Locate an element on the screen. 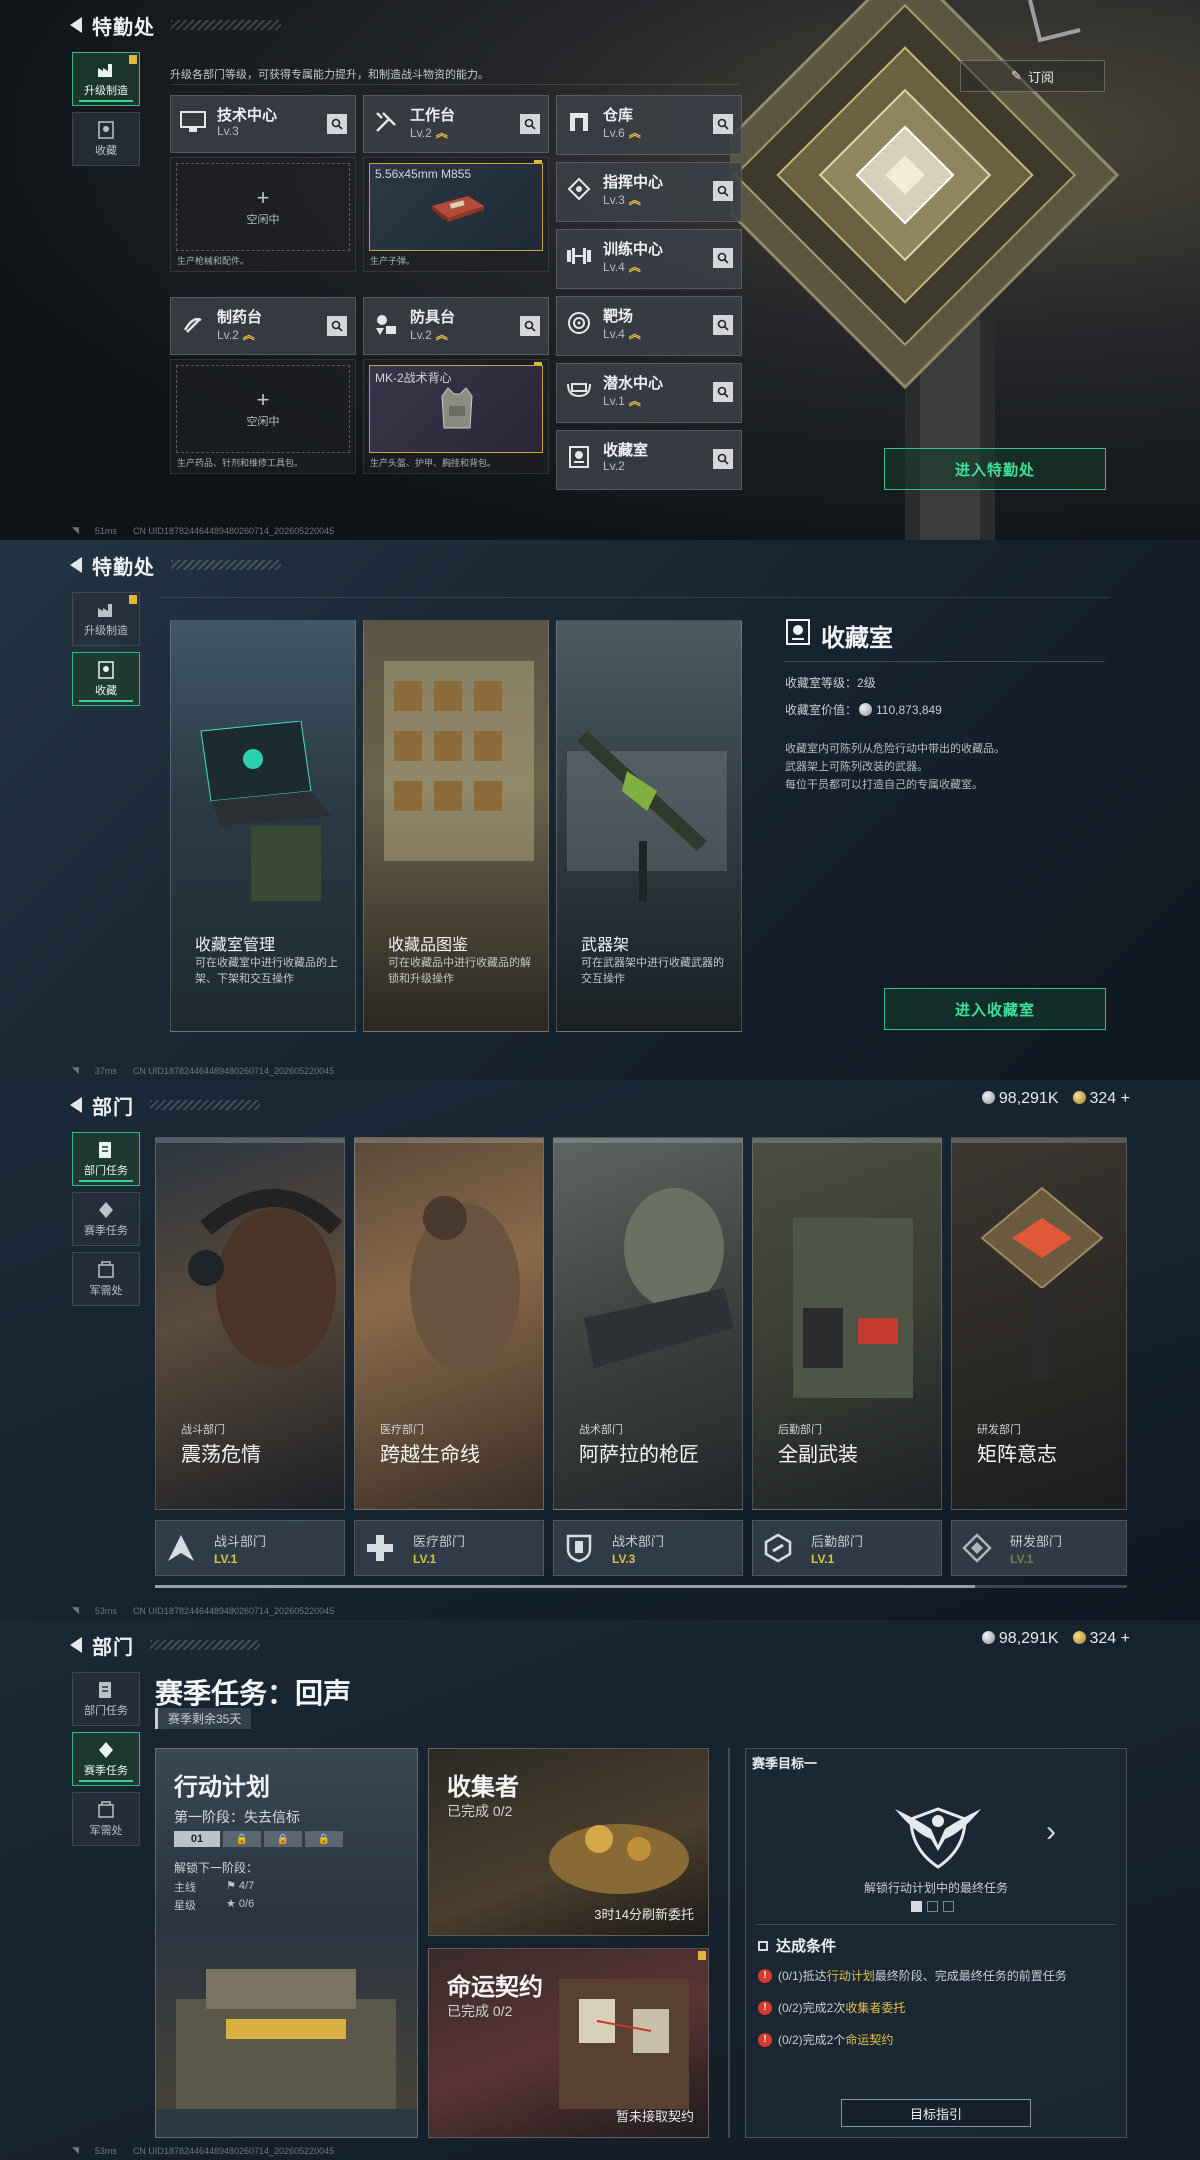 The width and height of the screenshot is (1200, 2160). item-name: MK-2战术背心 is located at coordinates (413, 378).